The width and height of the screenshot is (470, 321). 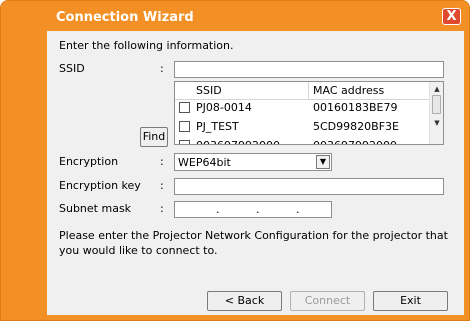 I want to click on list-item: 003697992000 003697992000, so click(x=302, y=140).